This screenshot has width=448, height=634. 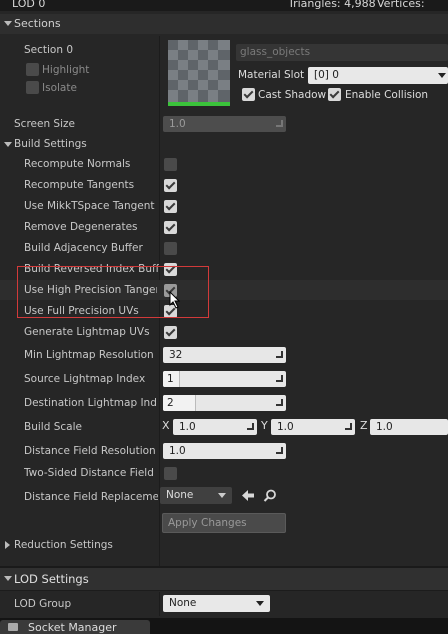 What do you see at coordinates (32, 69) in the screenshot?
I see `highlight-checkbox` at bounding box center [32, 69].